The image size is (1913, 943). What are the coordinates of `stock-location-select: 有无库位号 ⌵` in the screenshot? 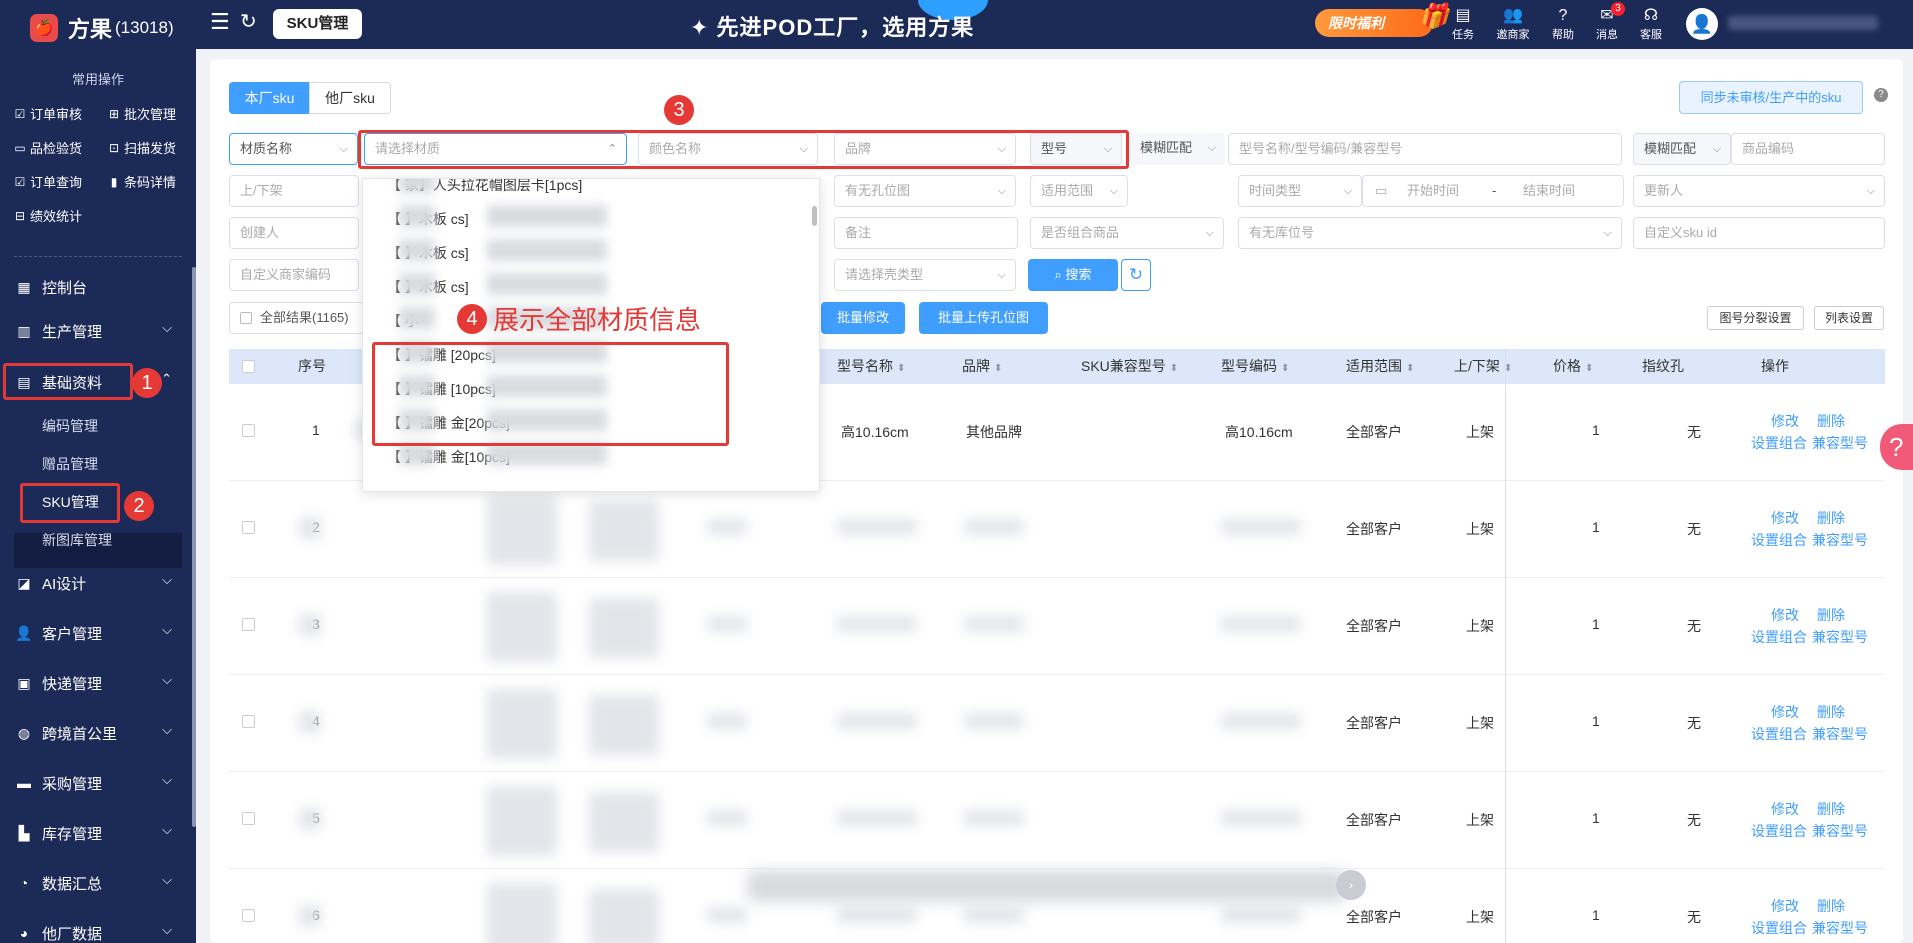 It's located at (1430, 233).